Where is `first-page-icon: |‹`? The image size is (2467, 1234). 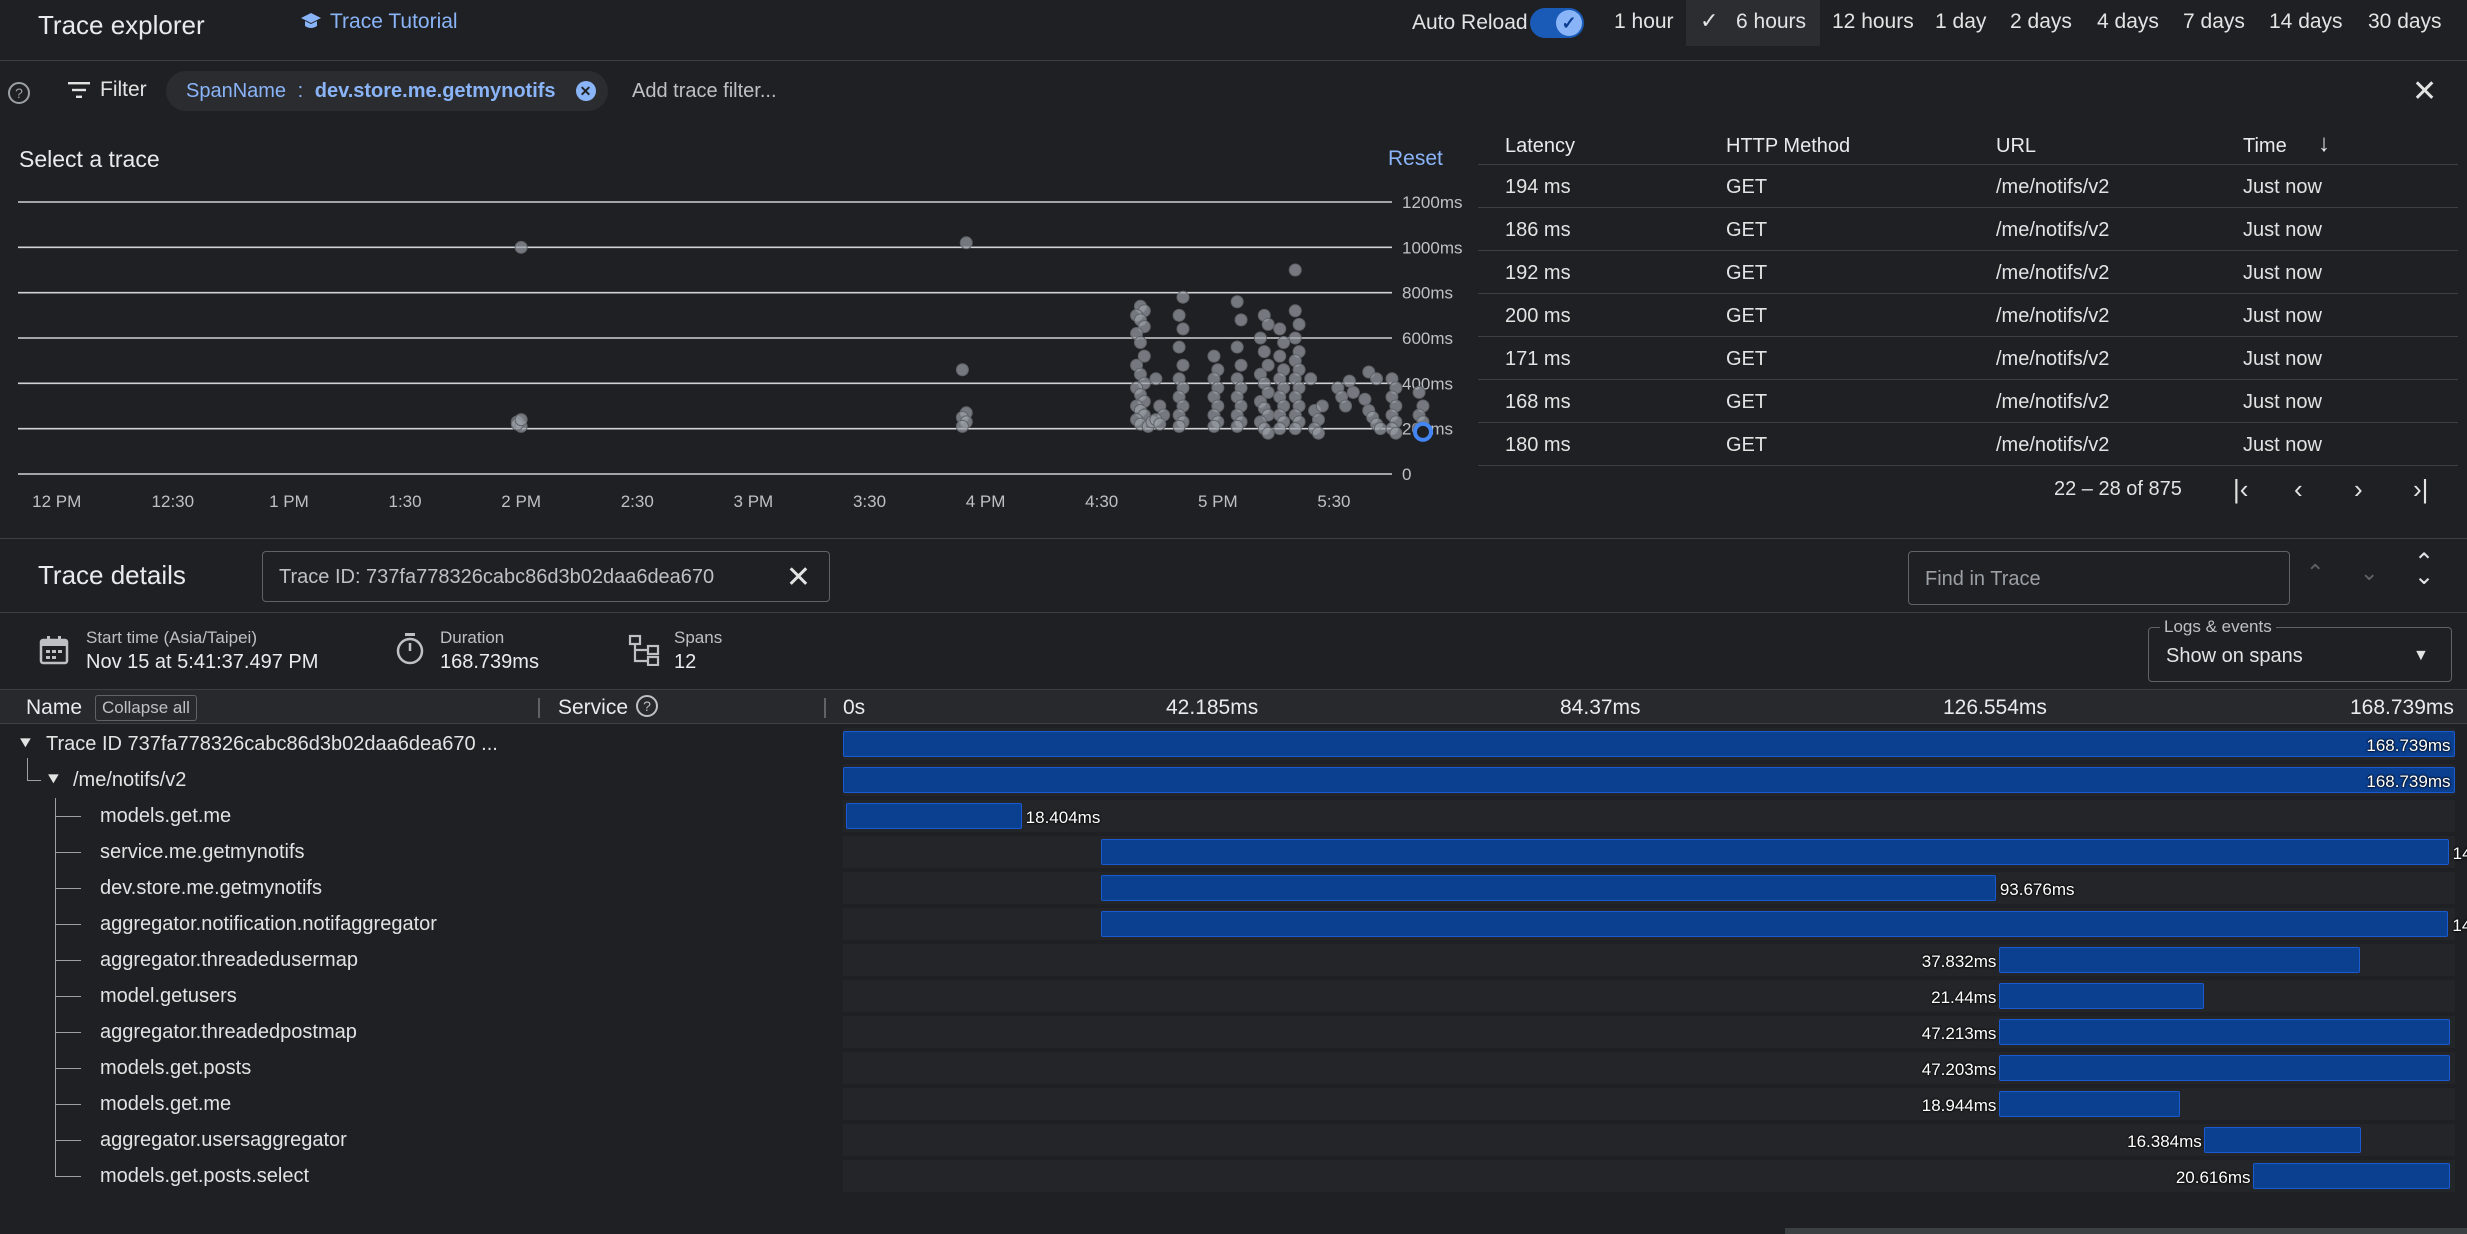 first-page-icon: |‹ is located at coordinates (2240, 489).